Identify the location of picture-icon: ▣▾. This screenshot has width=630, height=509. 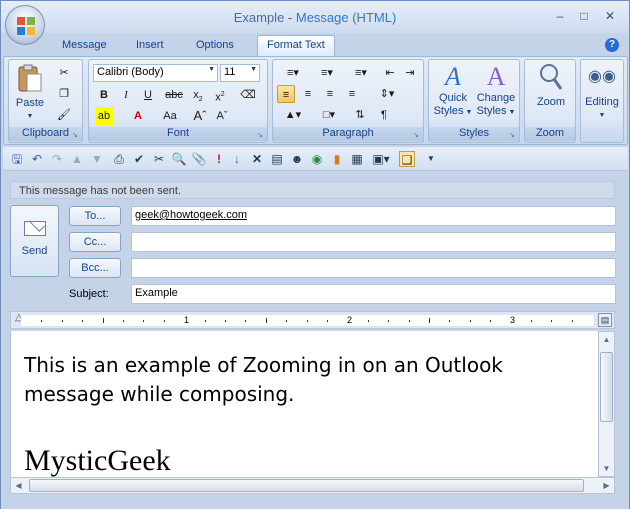
(381, 159).